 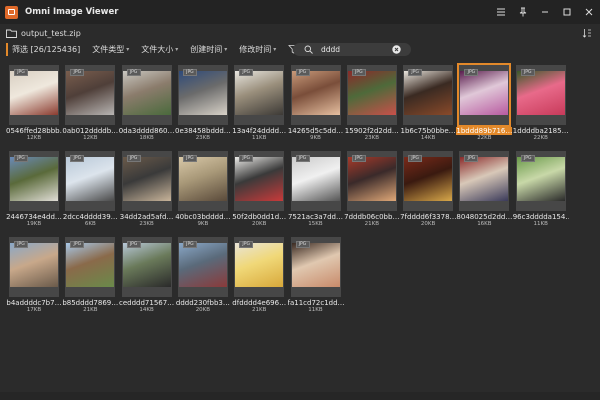 What do you see at coordinates (396, 49) in the screenshot?
I see `clear-search-icon` at bounding box center [396, 49].